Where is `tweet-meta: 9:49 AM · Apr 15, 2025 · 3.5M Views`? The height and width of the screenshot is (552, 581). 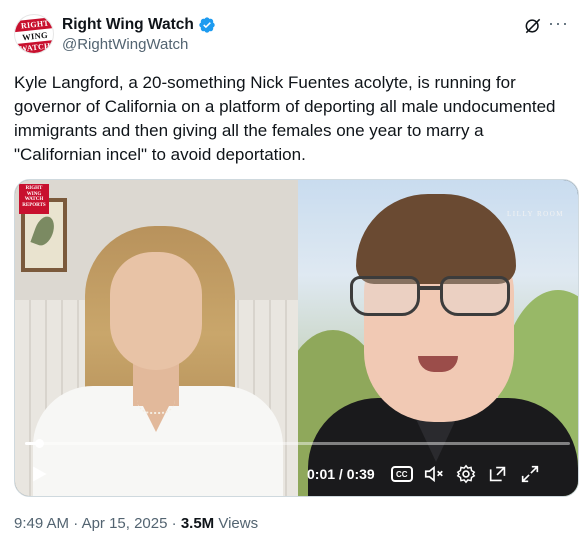
tweet-meta: 9:49 AM · Apr 15, 2025 · 3.5M Views is located at coordinates (136, 524).